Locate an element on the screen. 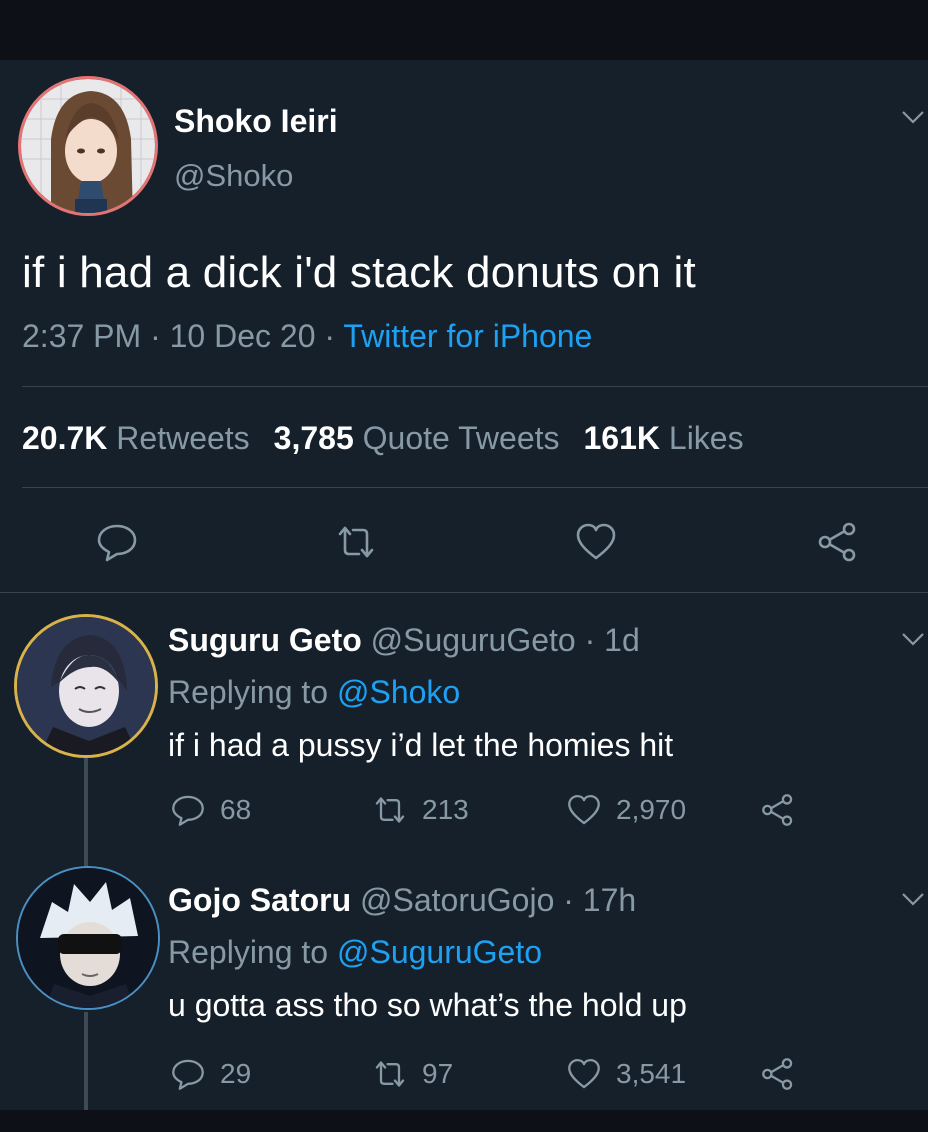 This screenshot has height=1132, width=928. replying-to: Replying to @Shoko is located at coordinates (314, 692).